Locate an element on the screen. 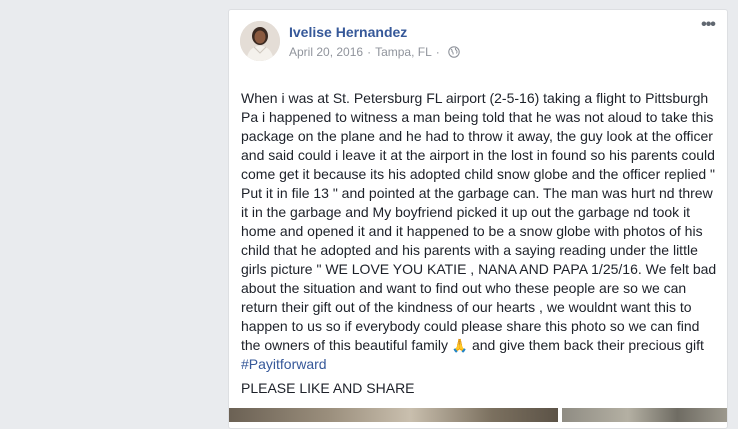 This screenshot has width=738, height=429. photo-attachments is located at coordinates (478, 415).